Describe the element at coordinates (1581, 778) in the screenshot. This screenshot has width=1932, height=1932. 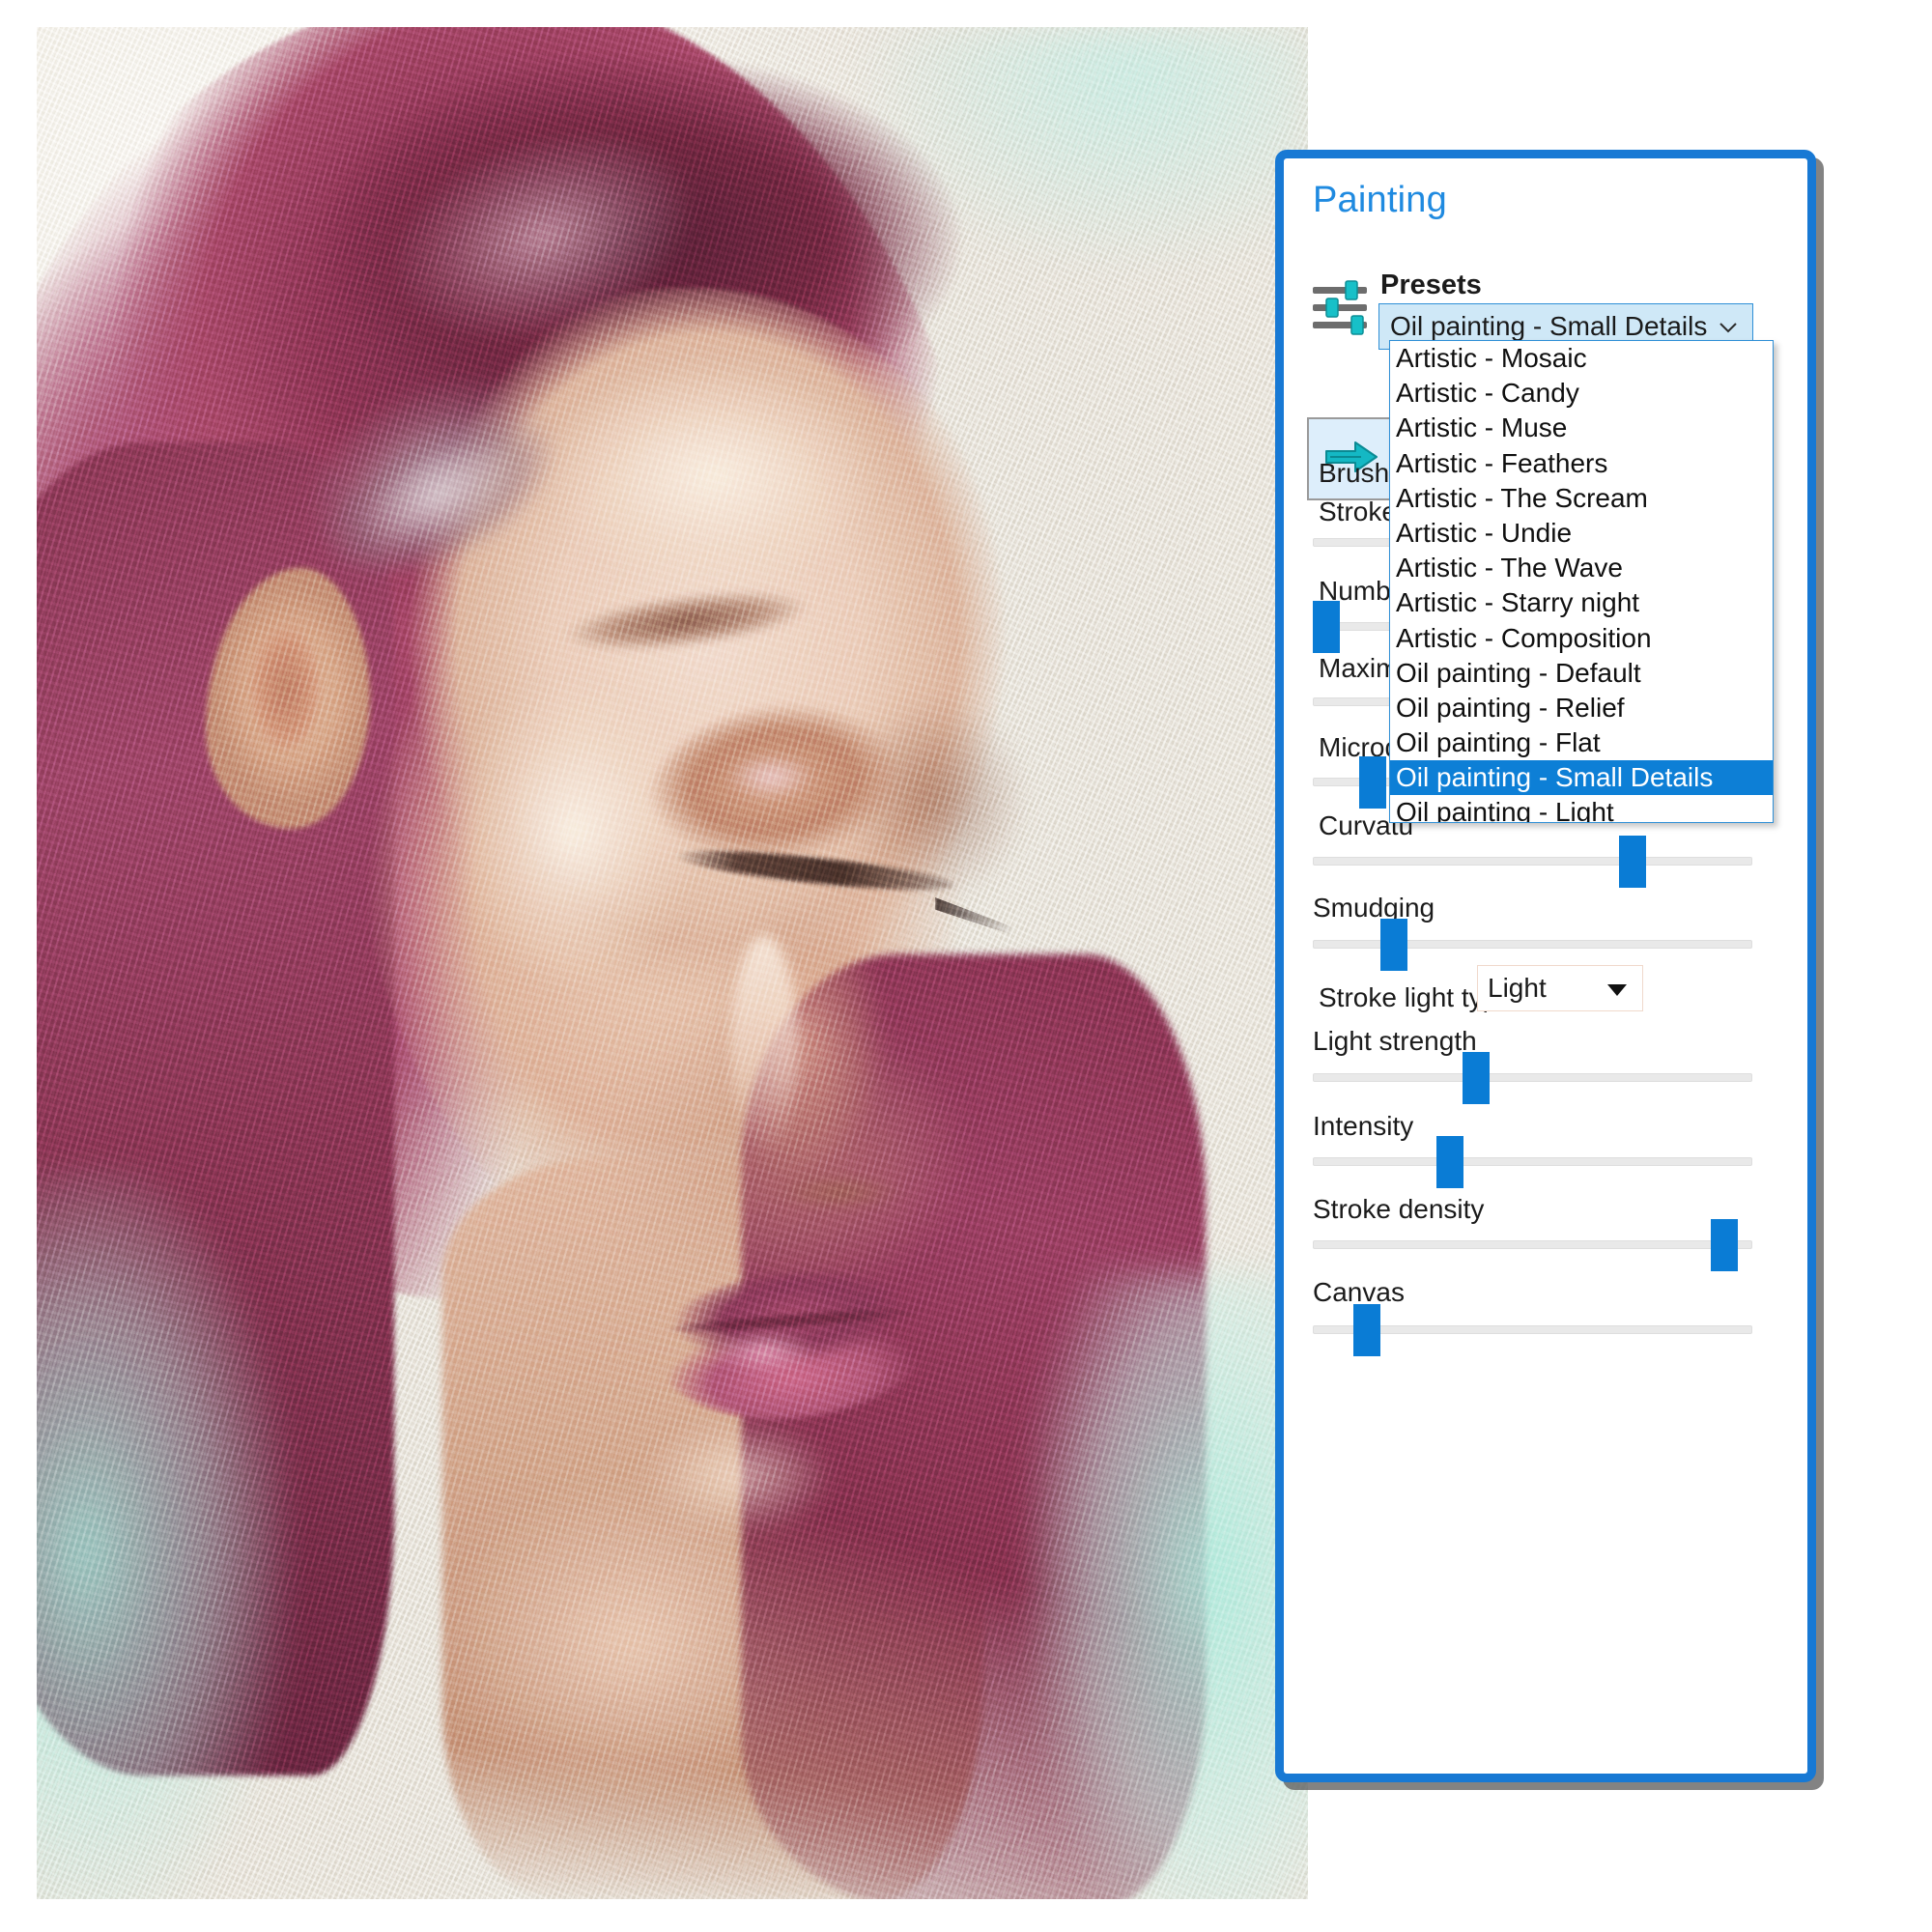
I see `dropdown-item-selected: Oil painting - Small Details` at that location.